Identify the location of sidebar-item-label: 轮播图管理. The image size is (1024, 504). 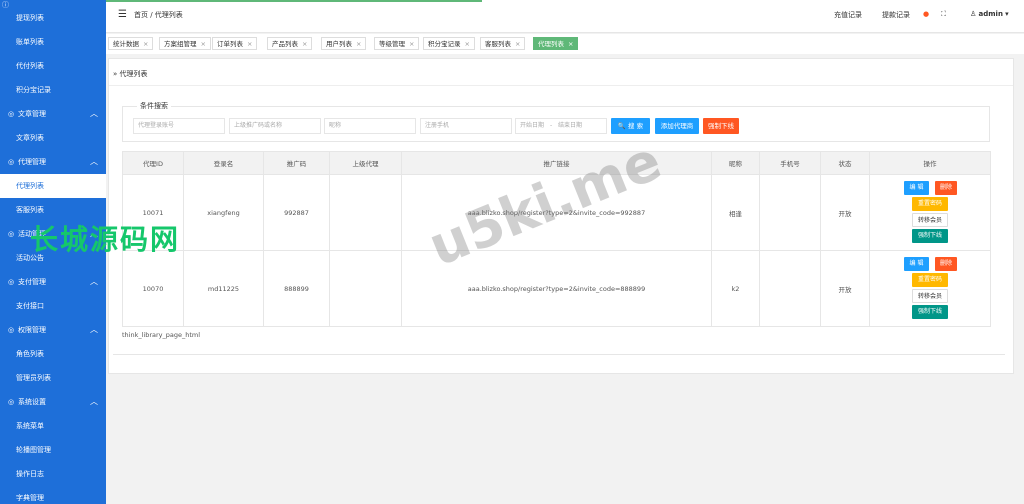
(33, 450).